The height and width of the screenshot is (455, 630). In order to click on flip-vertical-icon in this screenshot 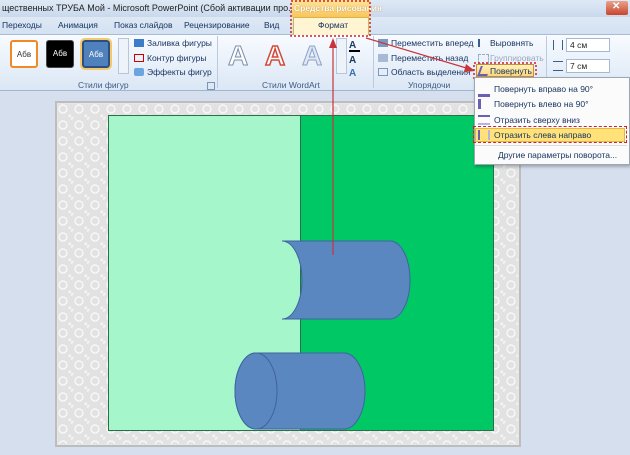, I will do `click(484, 120)`.